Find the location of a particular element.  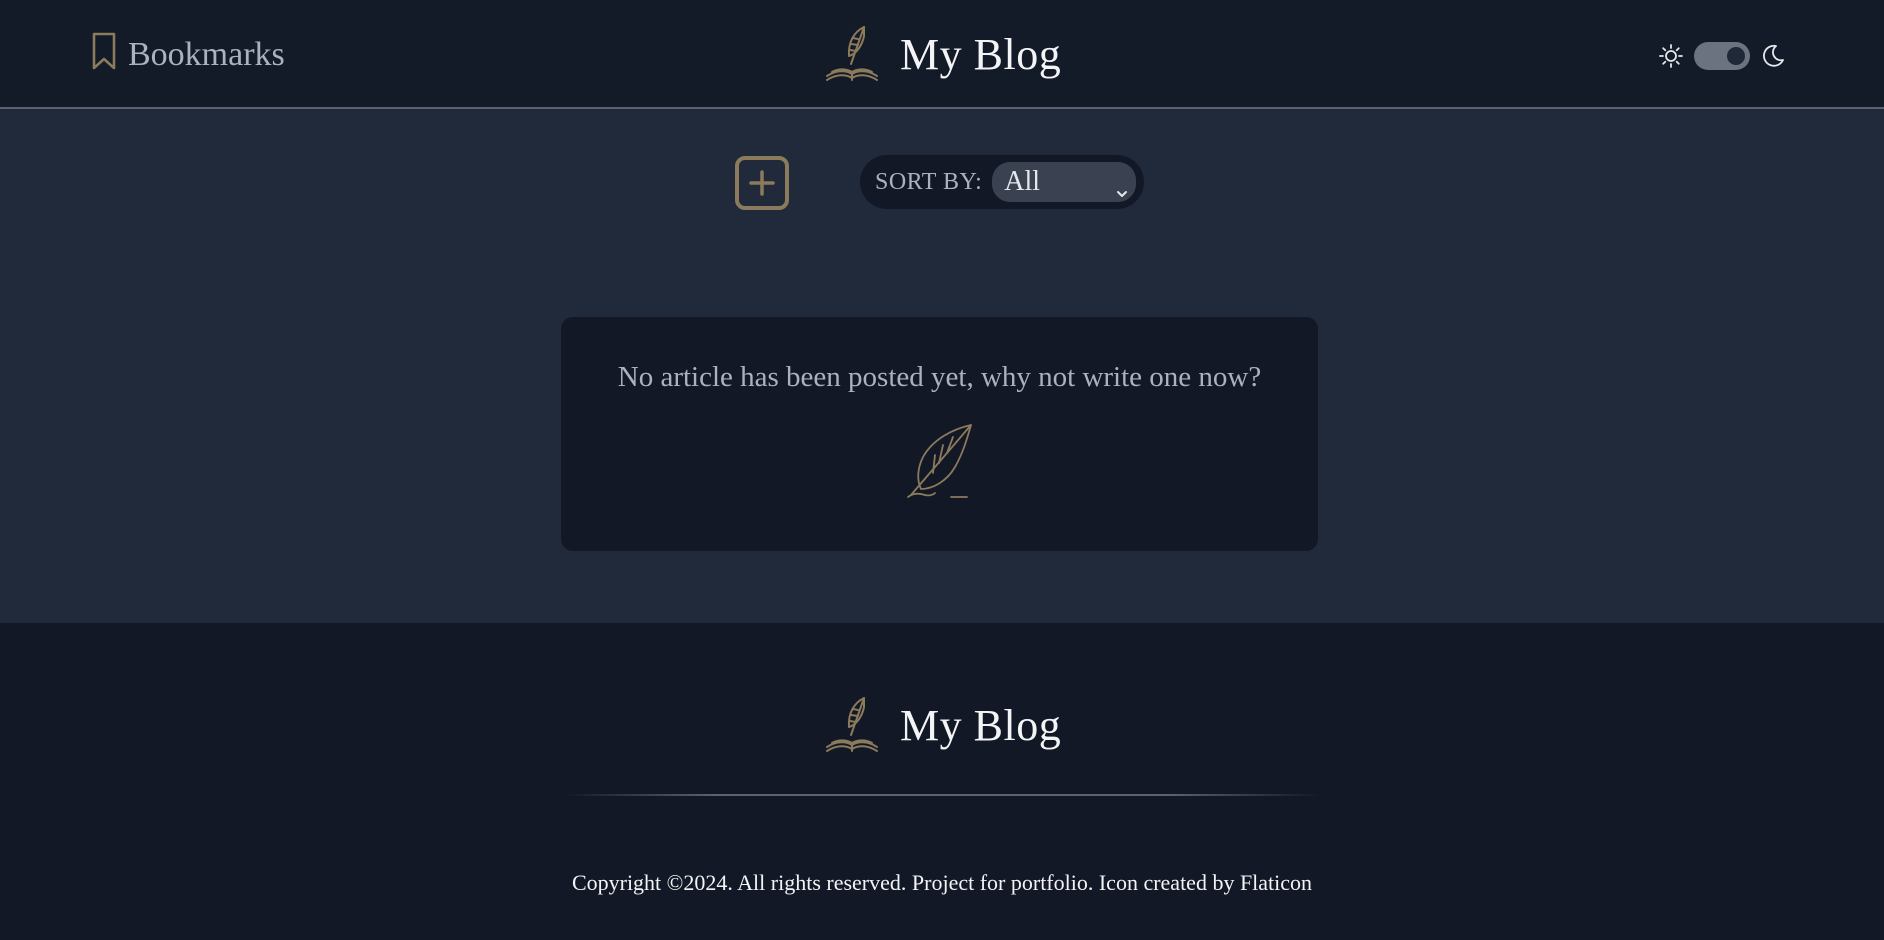

sort-select: All is located at coordinates (1064, 182).